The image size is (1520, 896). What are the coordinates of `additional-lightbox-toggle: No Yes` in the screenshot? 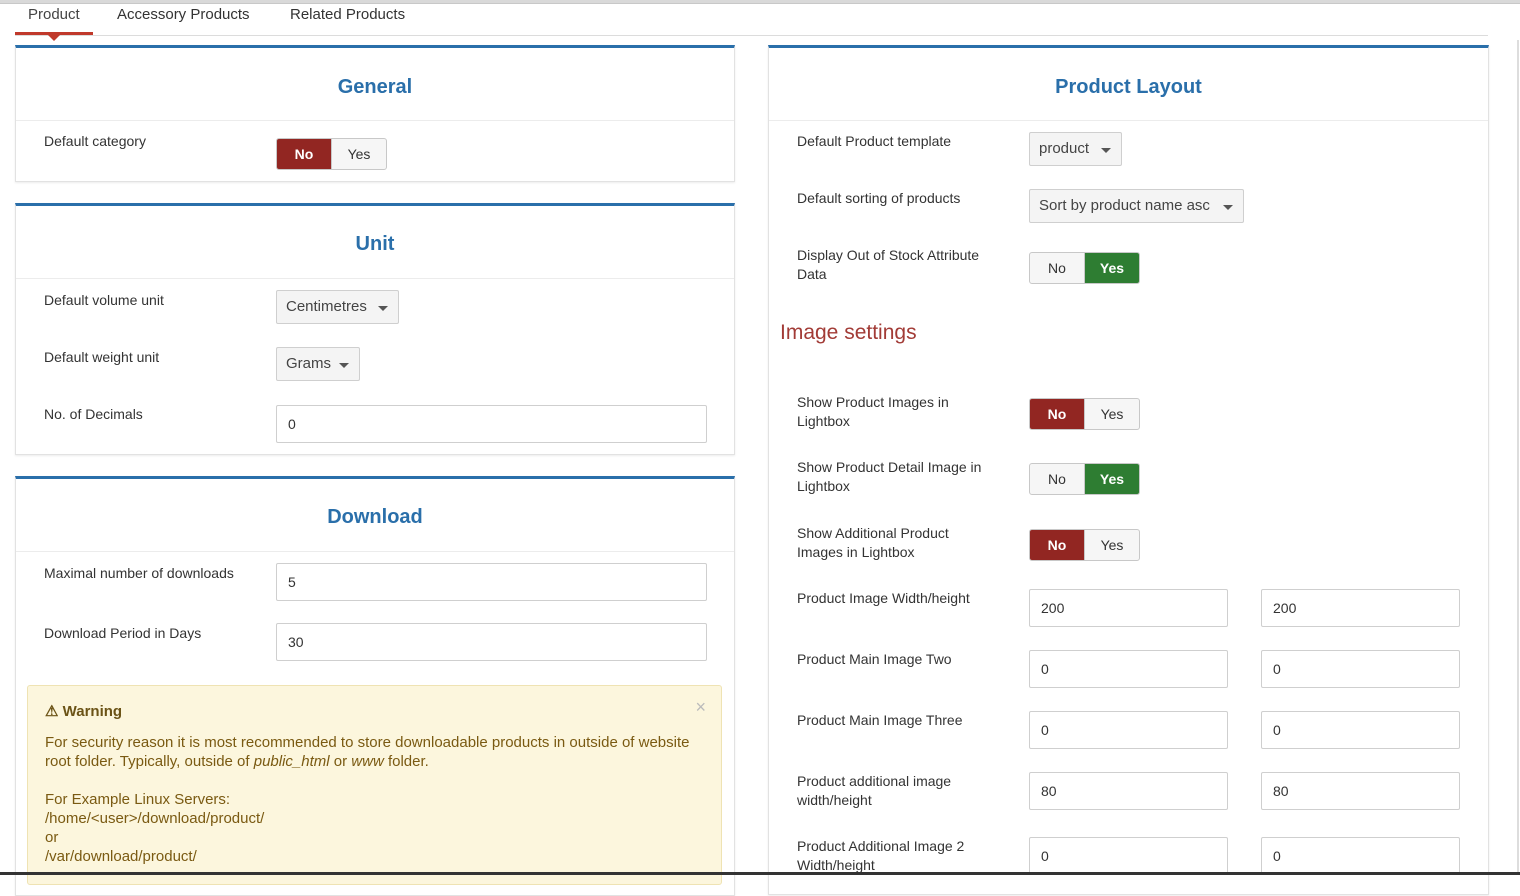 It's located at (1084, 545).